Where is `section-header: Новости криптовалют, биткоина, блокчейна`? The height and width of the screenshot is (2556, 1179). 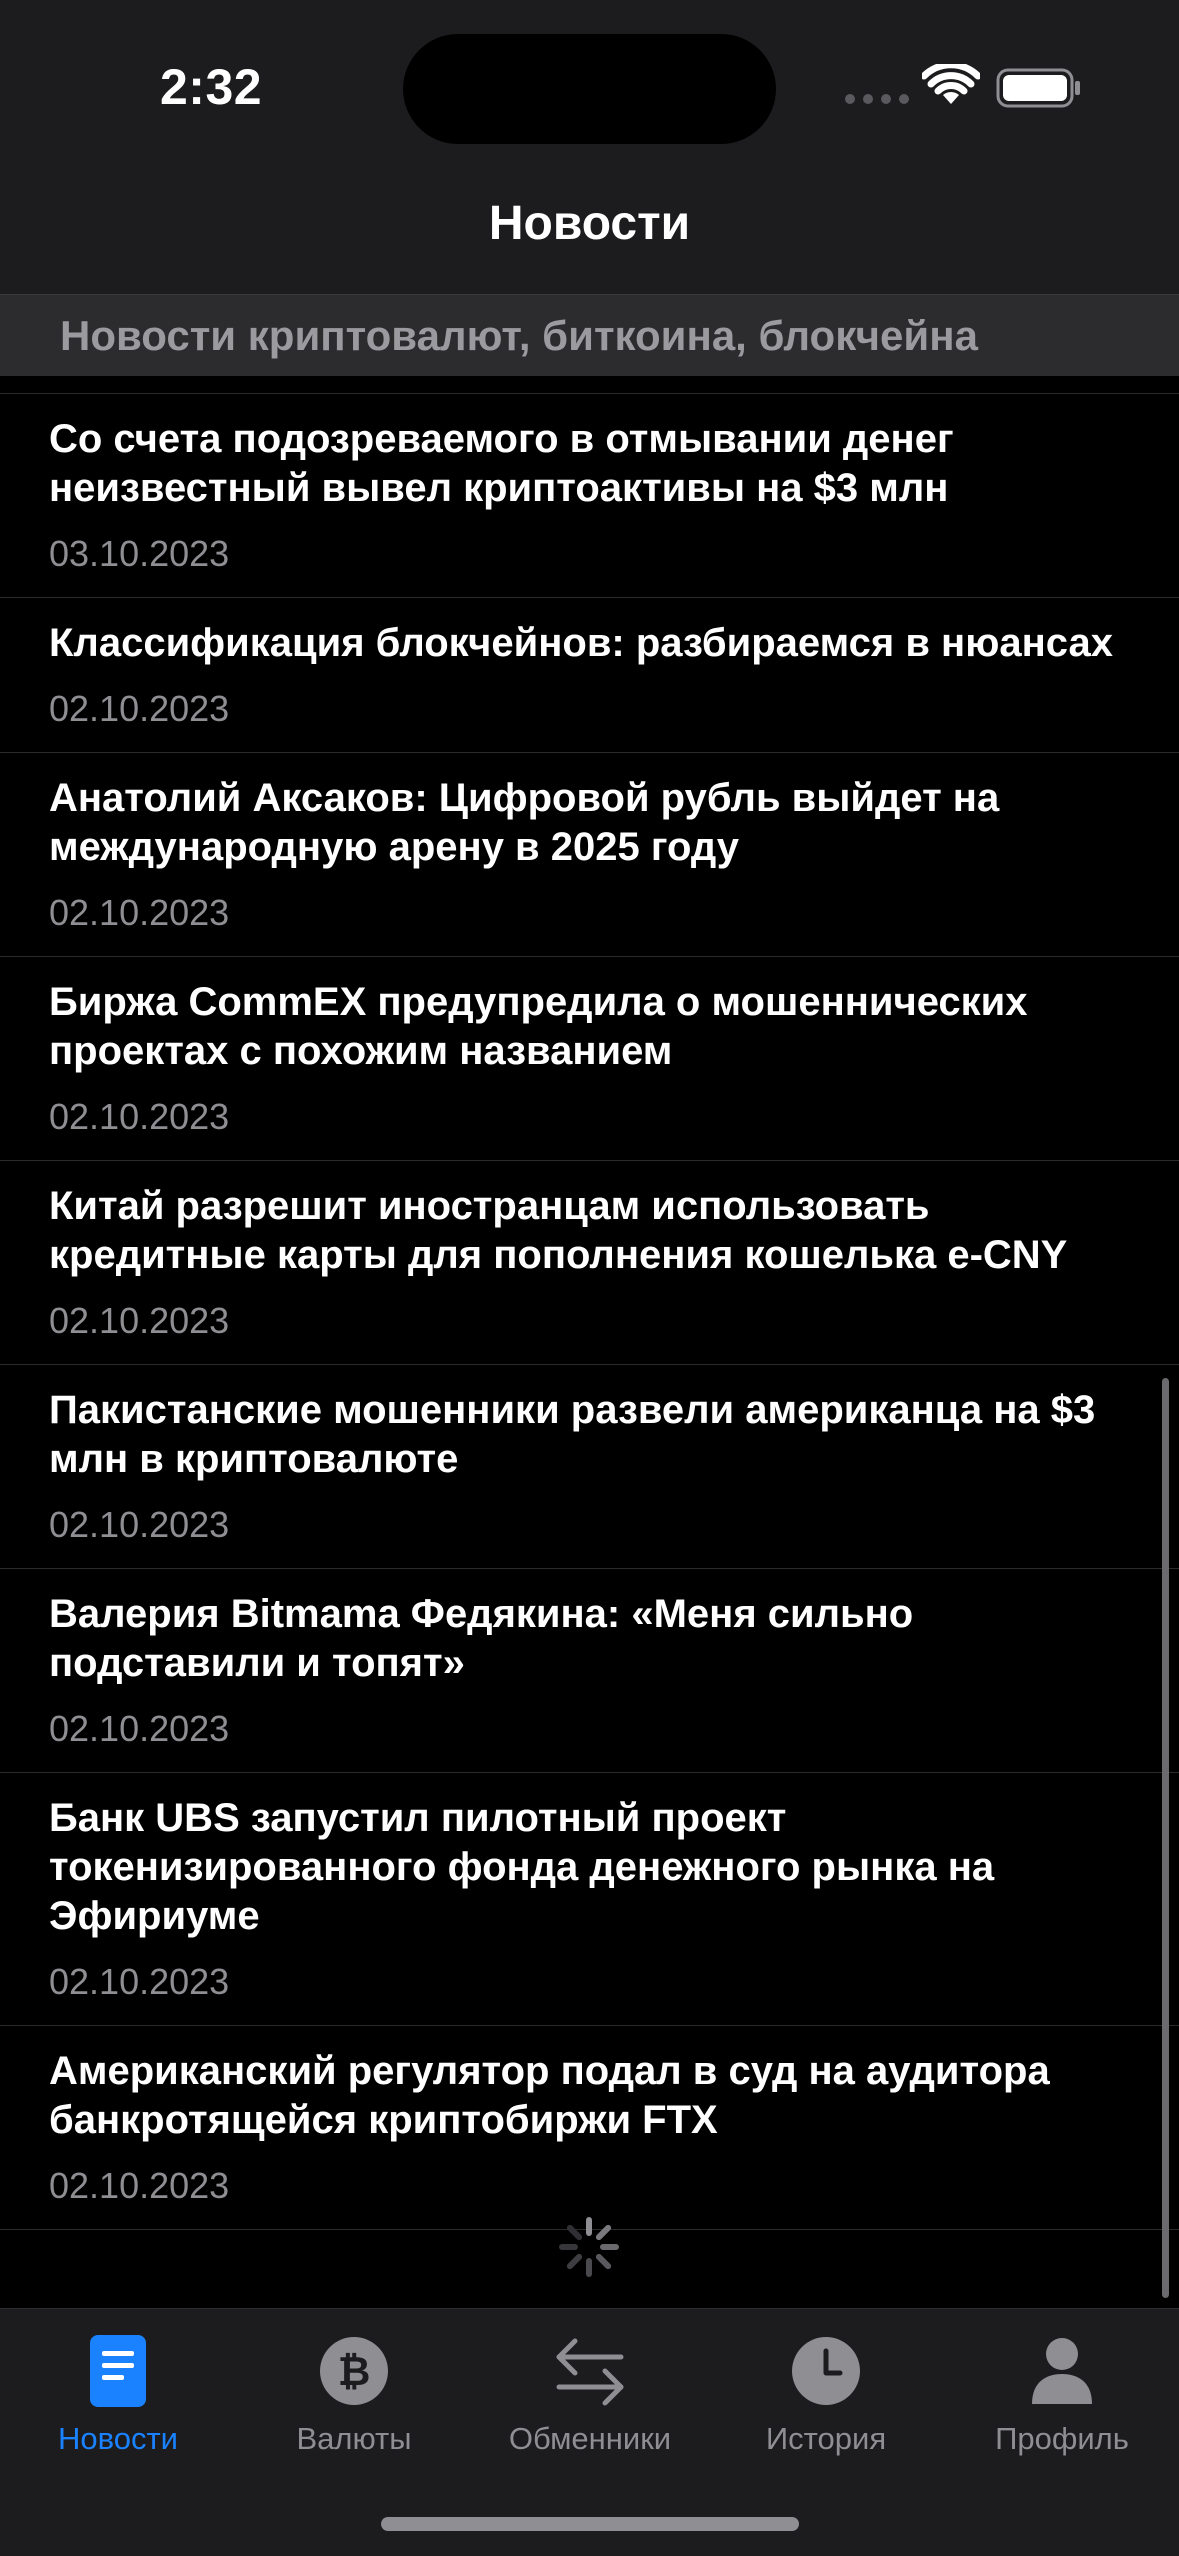 section-header: Новости криптовалют, биткоина, блокчейна is located at coordinates (589, 335).